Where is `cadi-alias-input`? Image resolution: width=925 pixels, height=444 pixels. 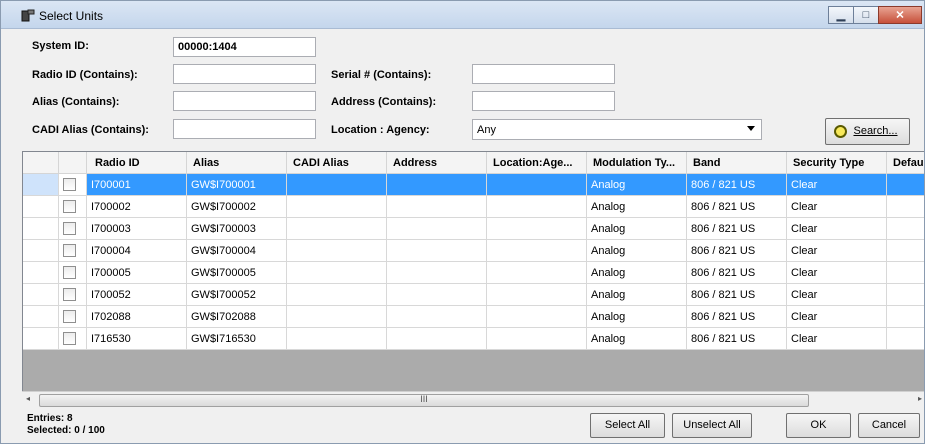 cadi-alias-input is located at coordinates (244, 129).